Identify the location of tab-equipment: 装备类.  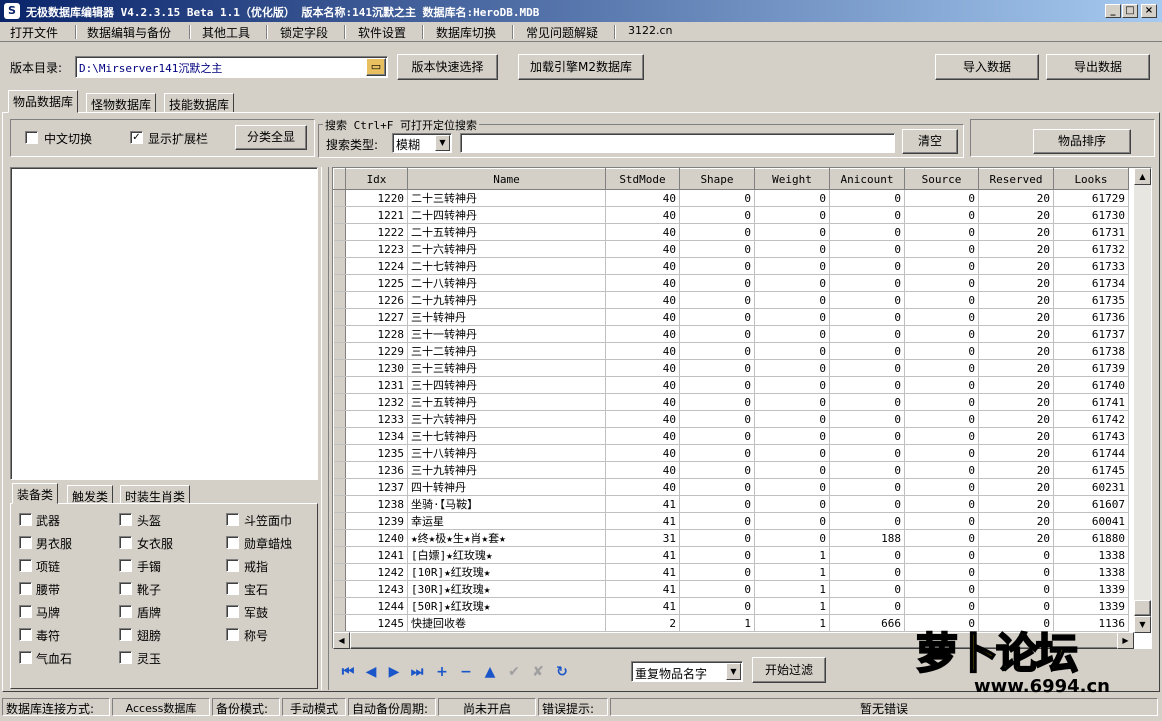
(35, 493).